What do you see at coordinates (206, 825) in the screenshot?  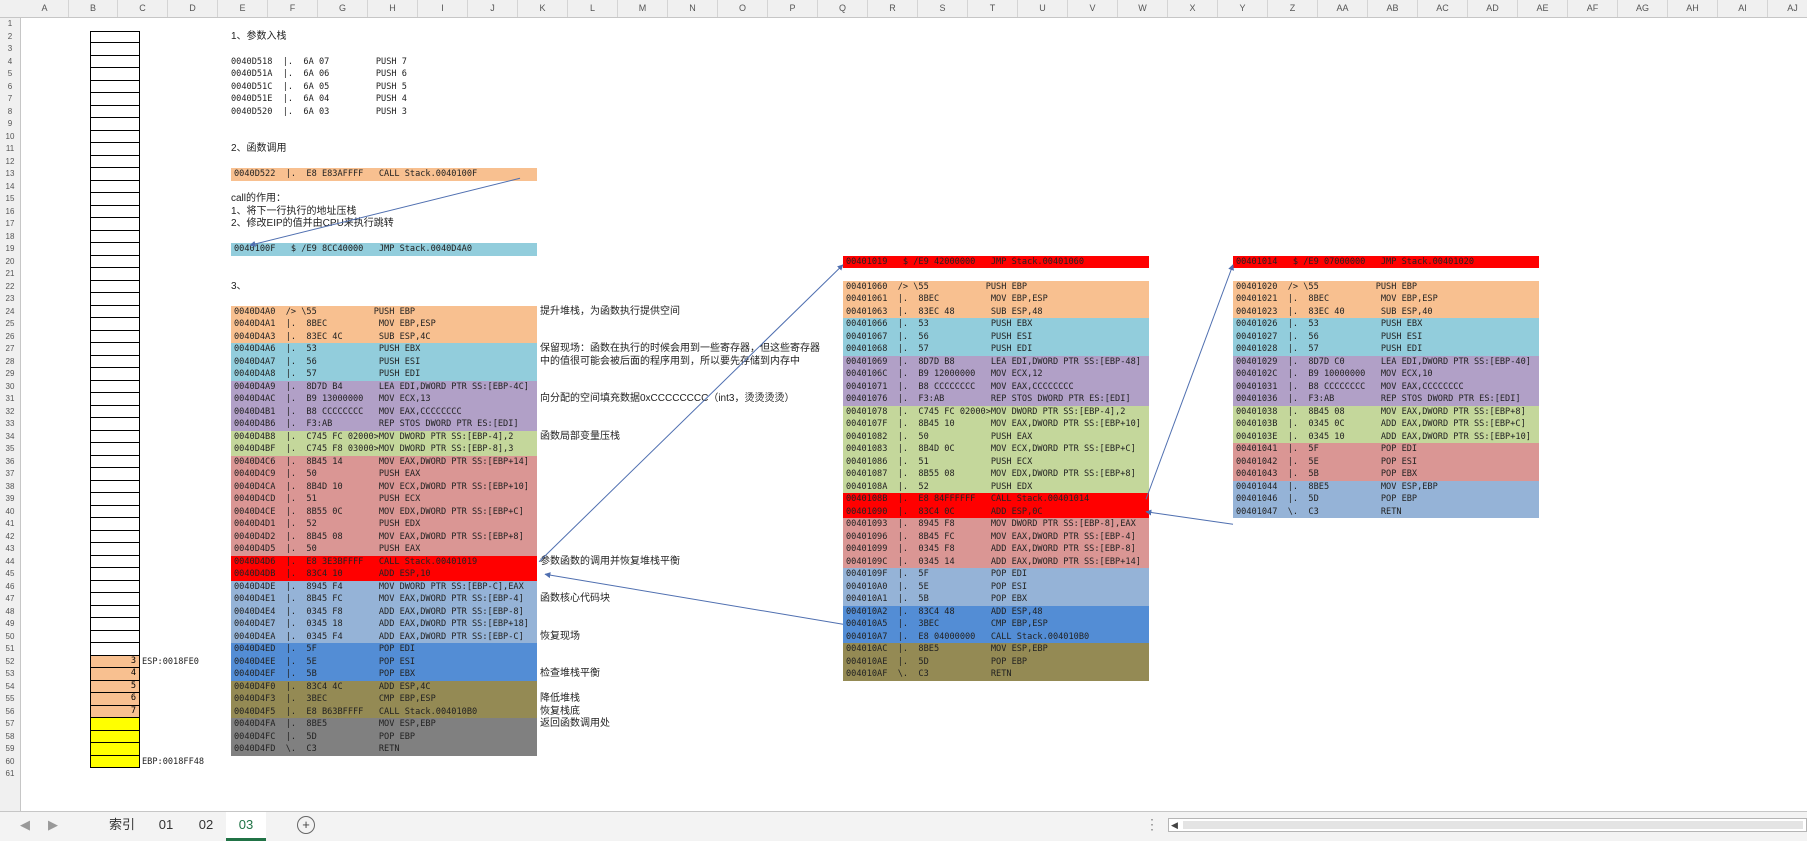 I see `tab-02: 02` at bounding box center [206, 825].